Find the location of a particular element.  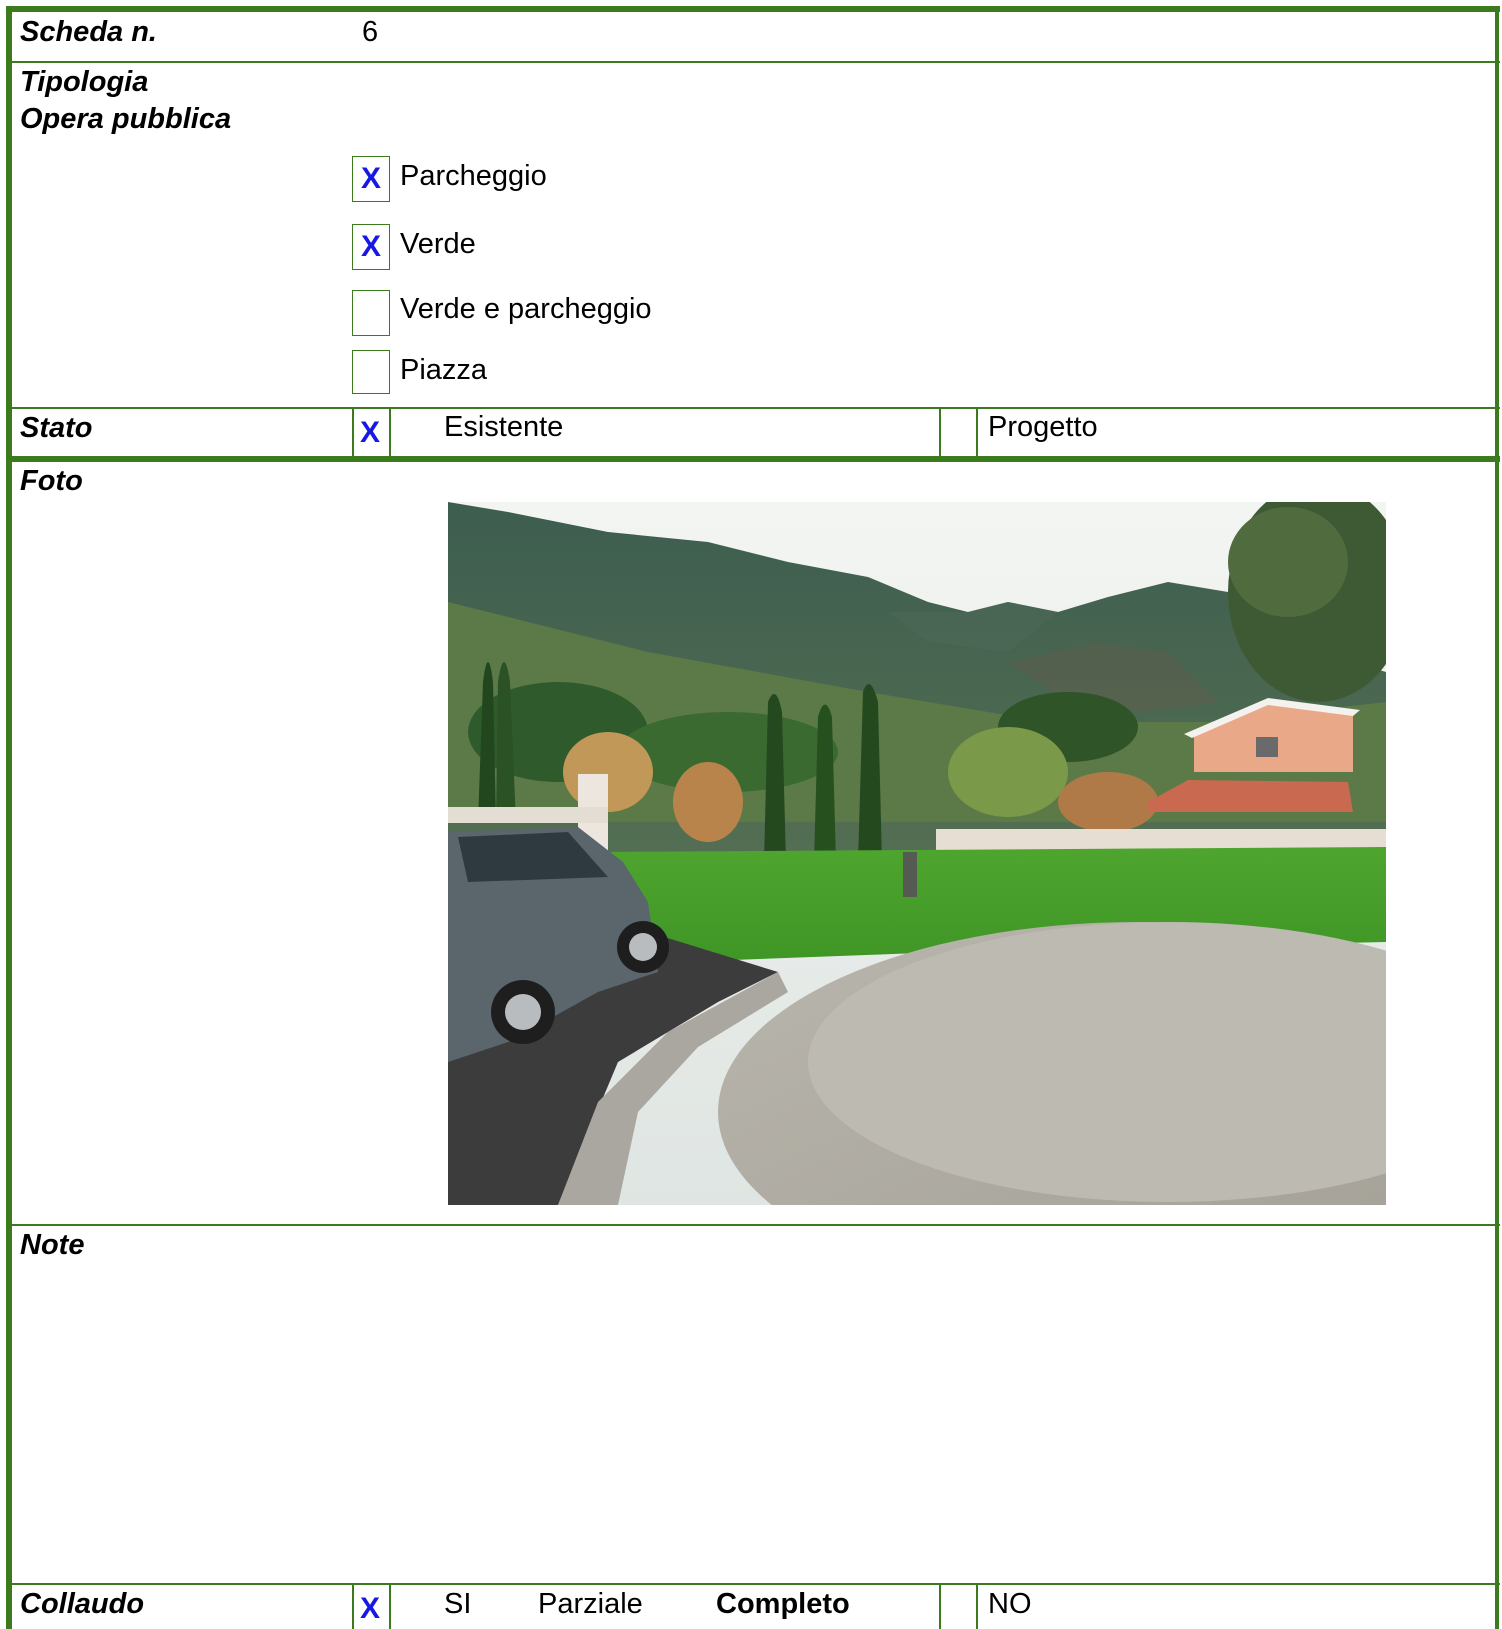

verde-e-parcheggio-checkbox is located at coordinates (371, 313).